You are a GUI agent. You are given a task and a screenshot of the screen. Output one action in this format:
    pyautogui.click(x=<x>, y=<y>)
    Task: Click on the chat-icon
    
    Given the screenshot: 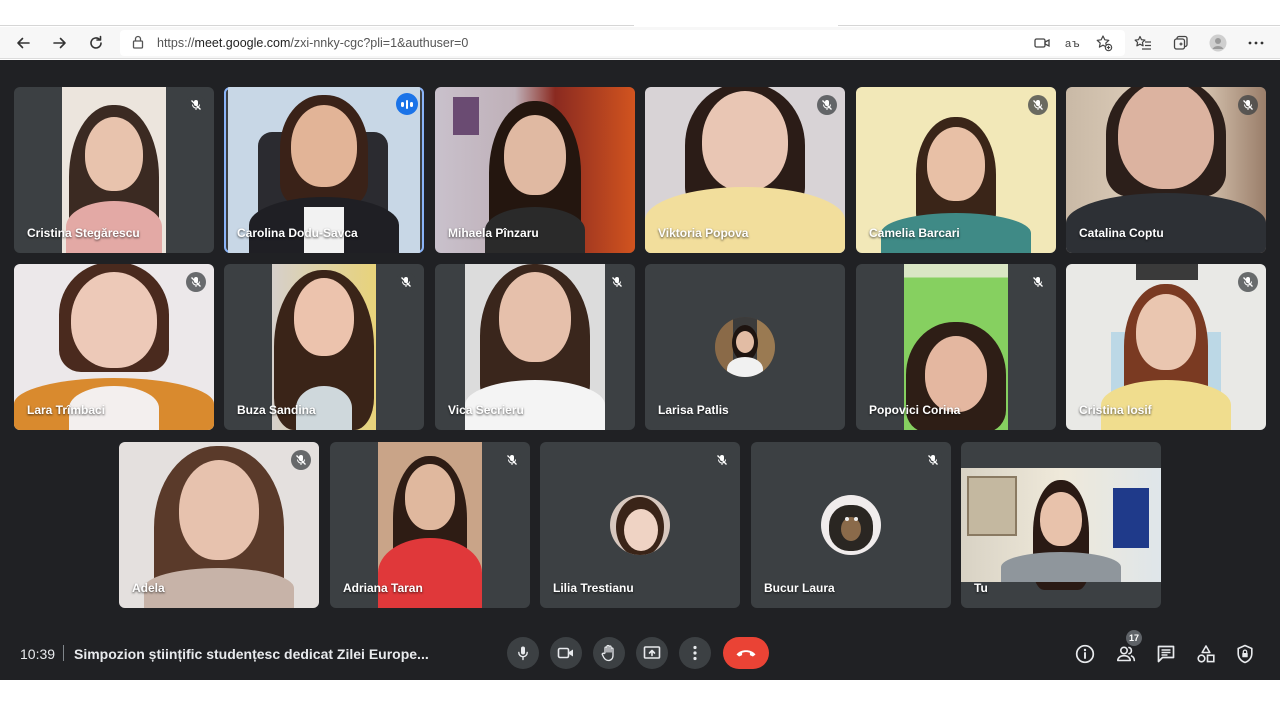 What is the action you would take?
    pyautogui.click(x=1166, y=654)
    